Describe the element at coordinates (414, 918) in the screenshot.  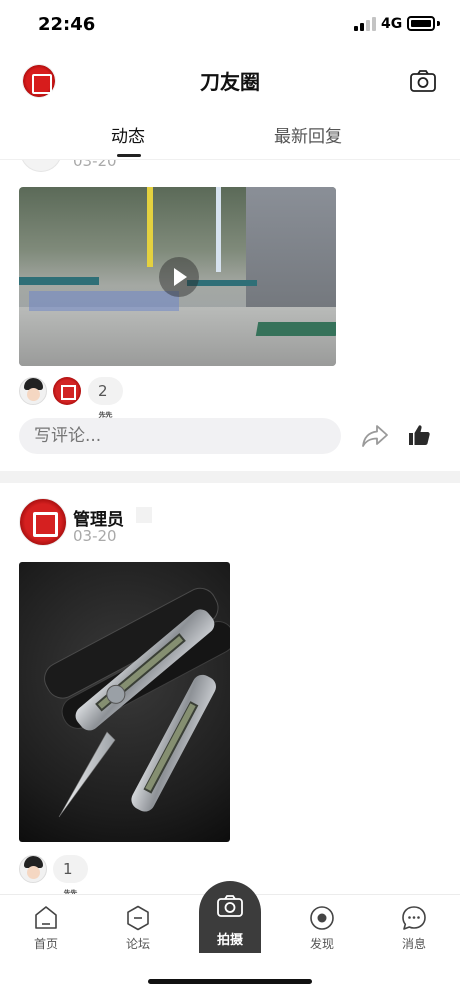
I see `message-icon` at that location.